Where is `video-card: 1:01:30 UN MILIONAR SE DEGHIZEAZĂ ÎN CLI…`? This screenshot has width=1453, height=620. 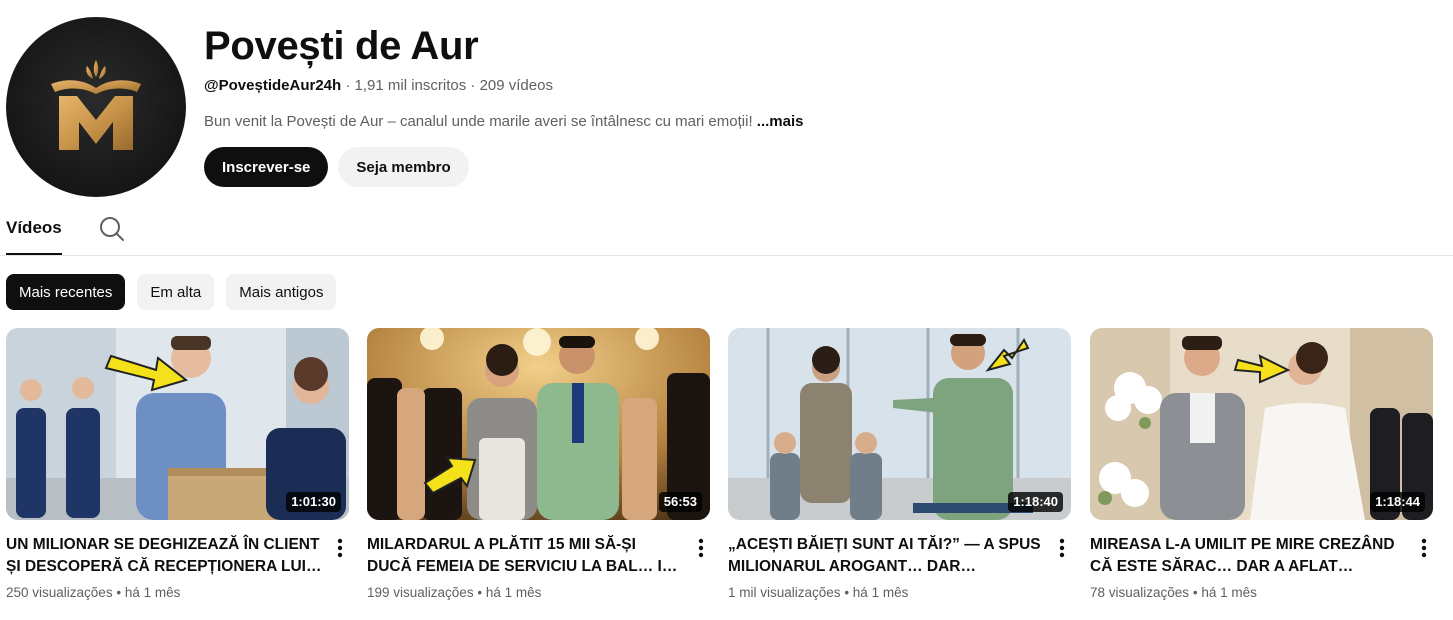
video-card: 1:01:30 UN MILIONAR SE DEGHIZEAZĂ ÎN CLI… is located at coordinates (177, 465).